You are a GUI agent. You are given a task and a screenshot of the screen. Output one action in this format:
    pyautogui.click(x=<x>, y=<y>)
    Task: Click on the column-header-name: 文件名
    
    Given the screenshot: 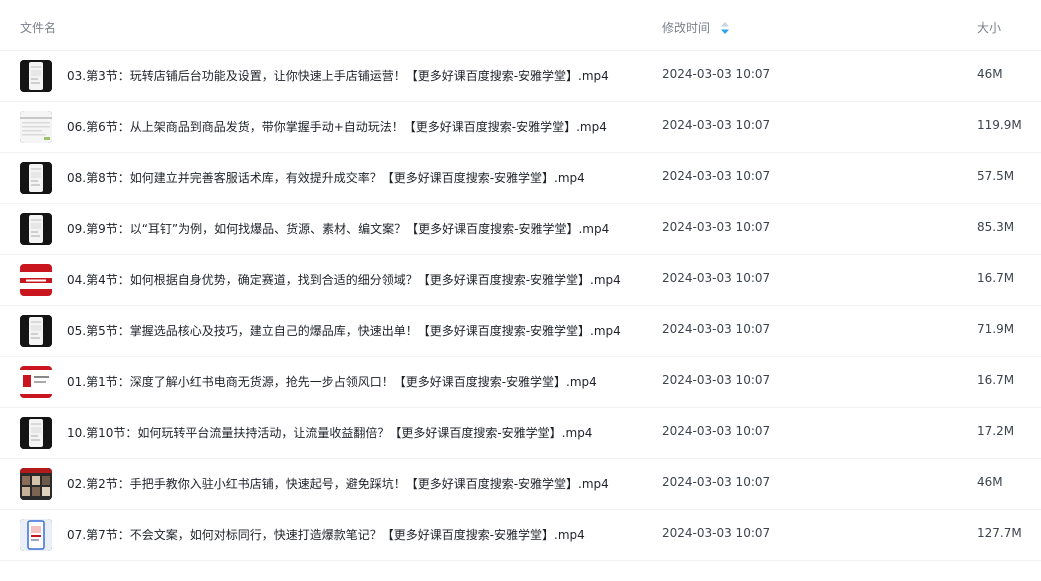 What is the action you would take?
    pyautogui.click(x=38, y=27)
    